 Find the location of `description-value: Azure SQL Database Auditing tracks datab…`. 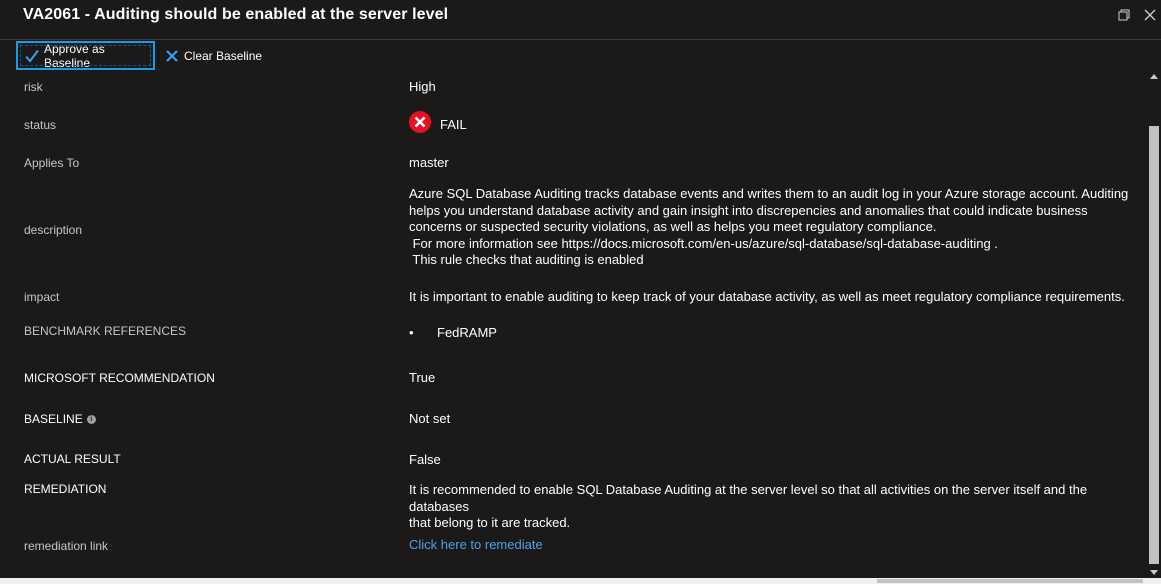

description-value: Azure SQL Database Auditing tracks datab… is located at coordinates (769, 227).